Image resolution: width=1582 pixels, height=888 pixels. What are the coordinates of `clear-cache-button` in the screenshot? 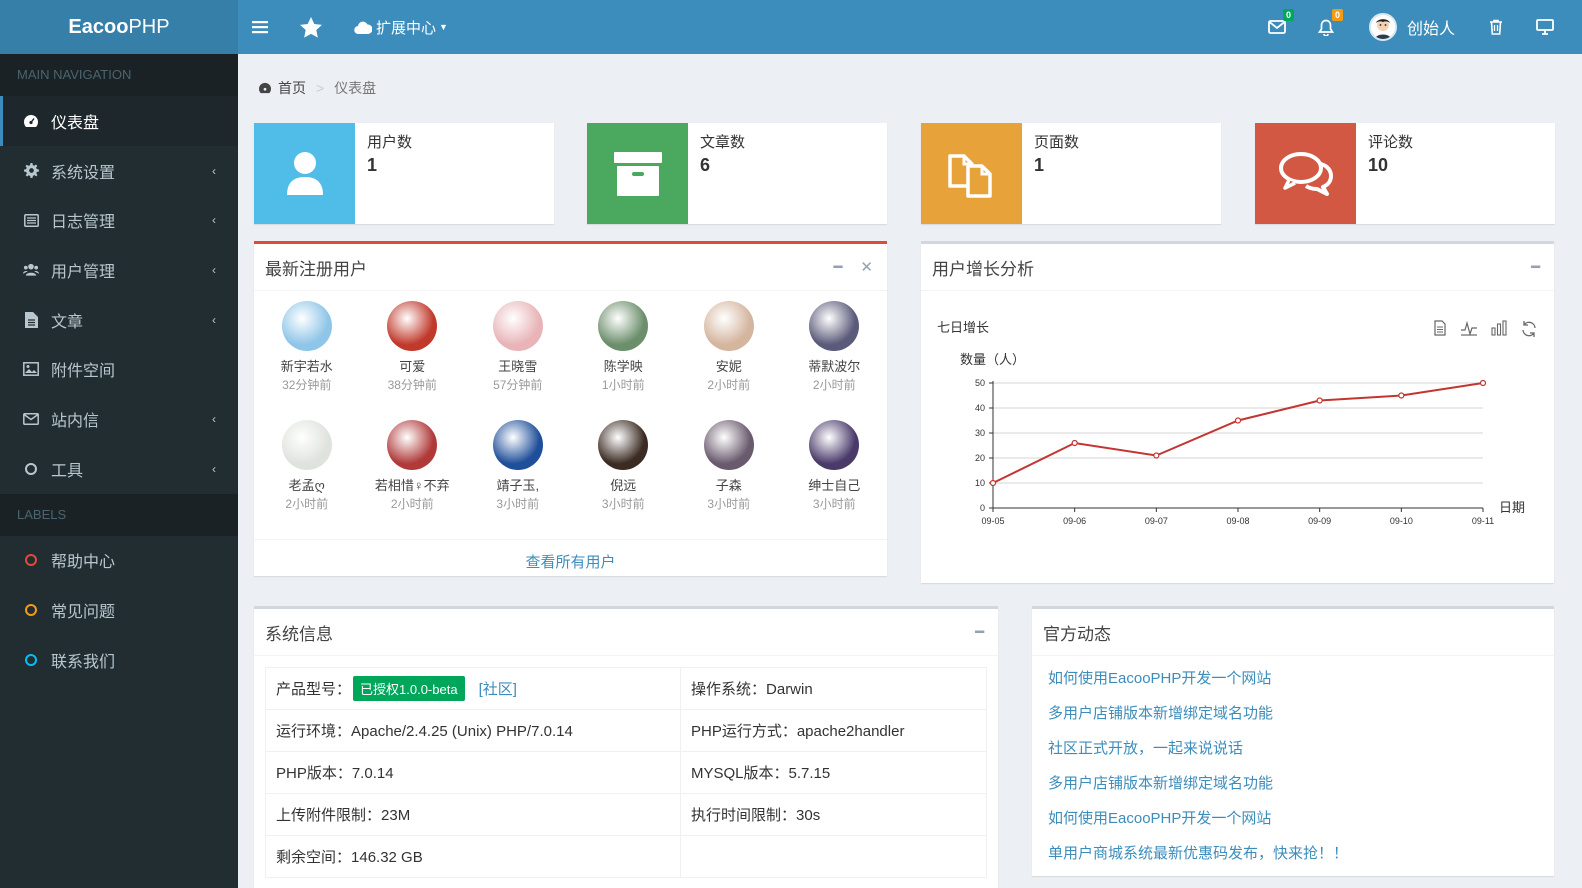 It's located at (1496, 27).